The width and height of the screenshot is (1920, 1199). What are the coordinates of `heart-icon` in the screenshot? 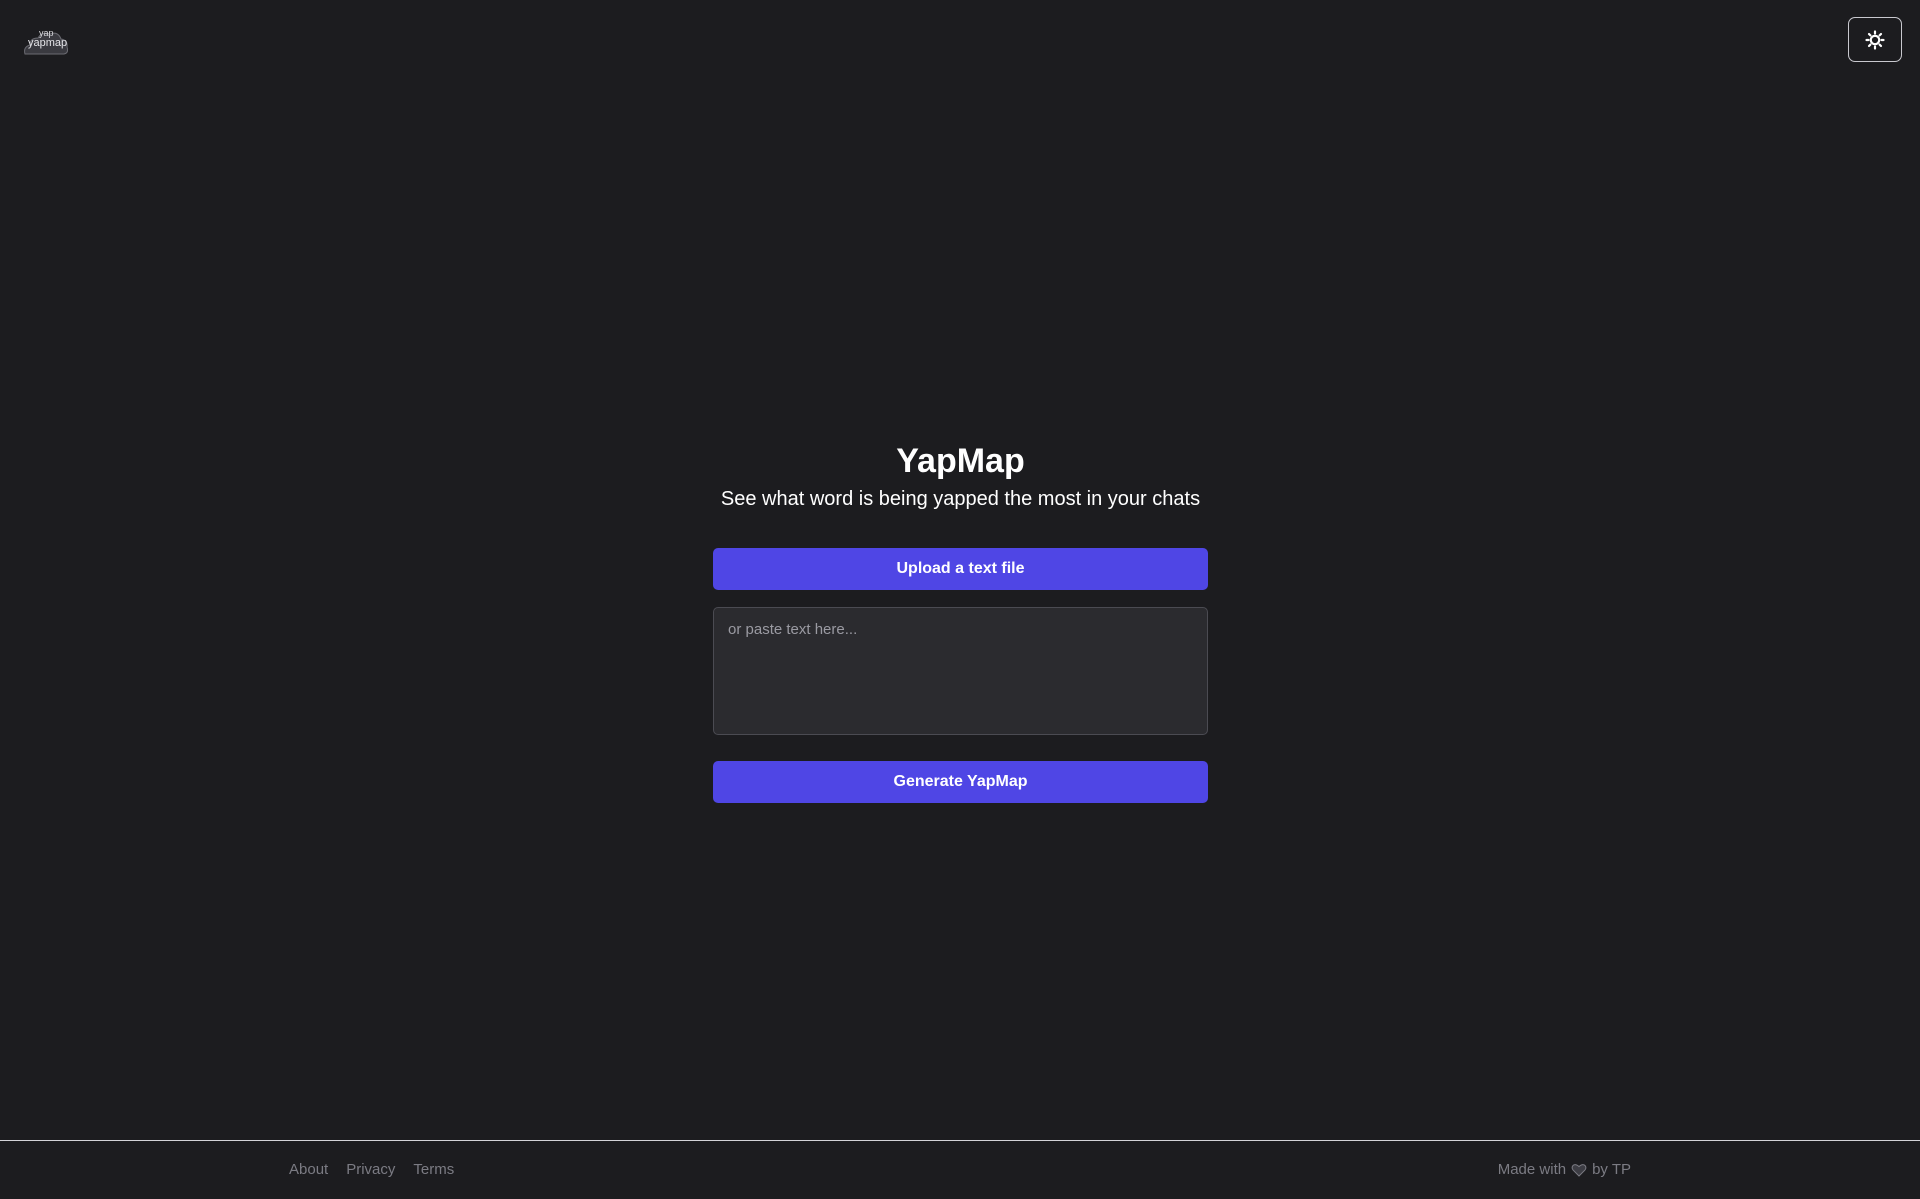 It's located at (1579, 1170).